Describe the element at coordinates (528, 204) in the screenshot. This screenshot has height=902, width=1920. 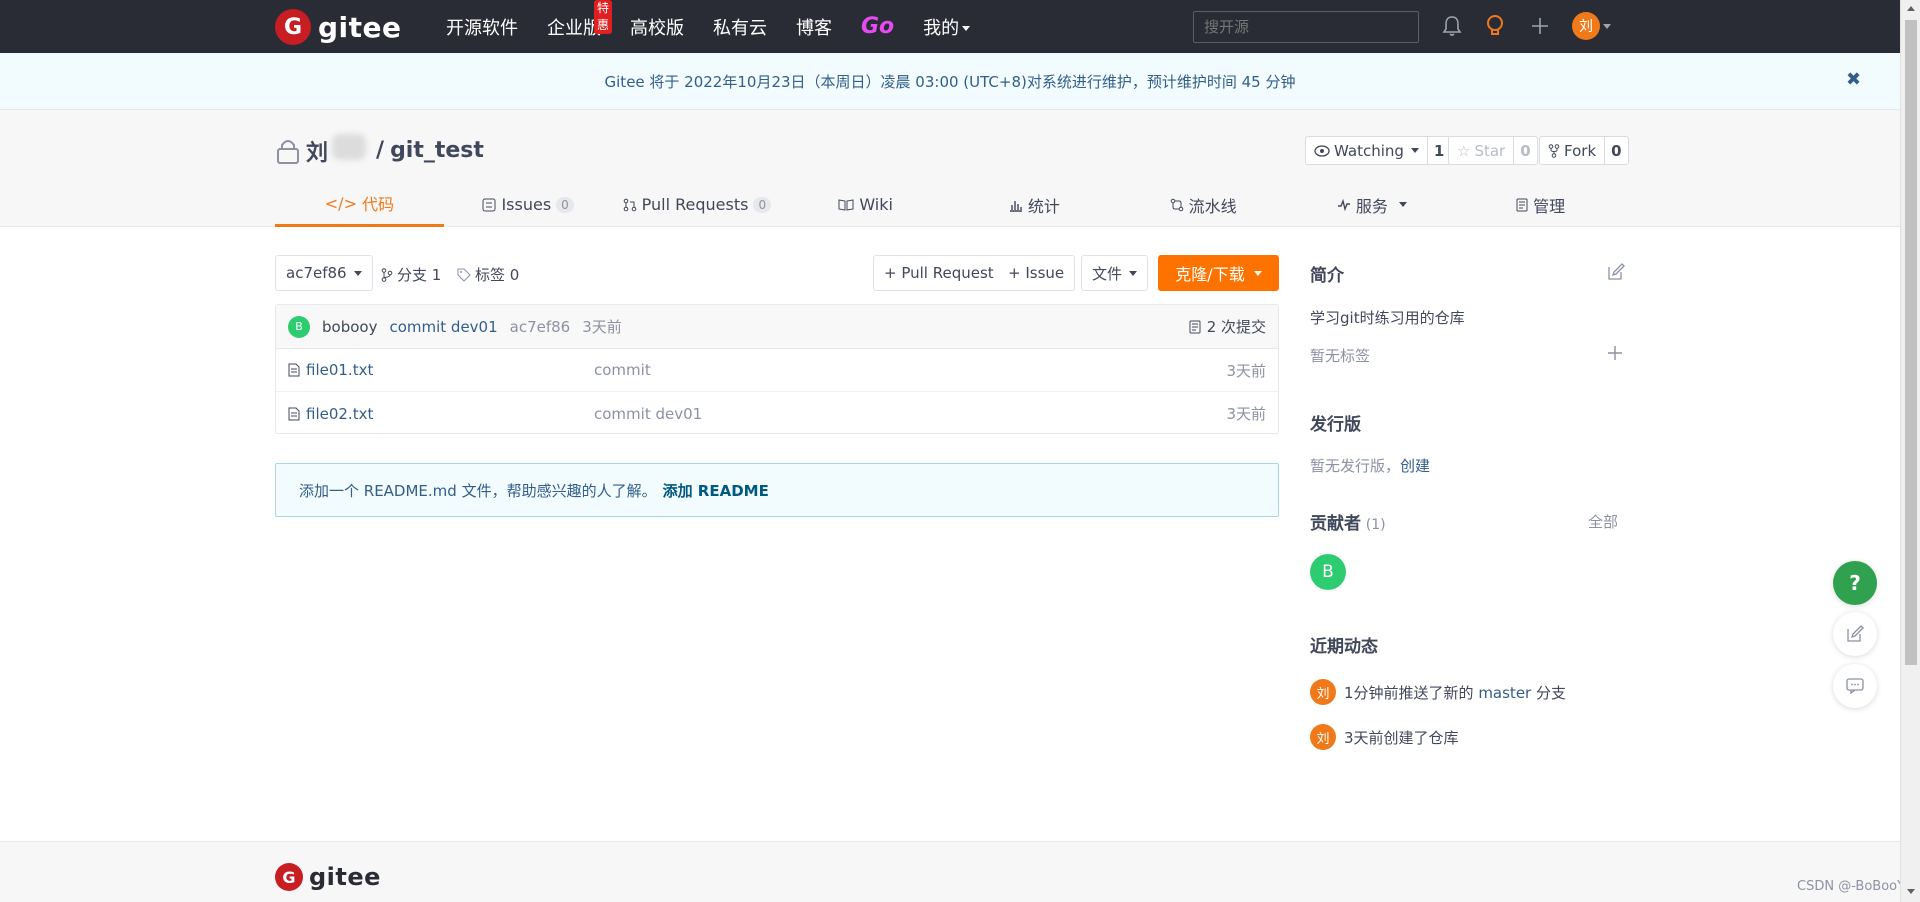
I see `tab-issues: Issues 0` at that location.